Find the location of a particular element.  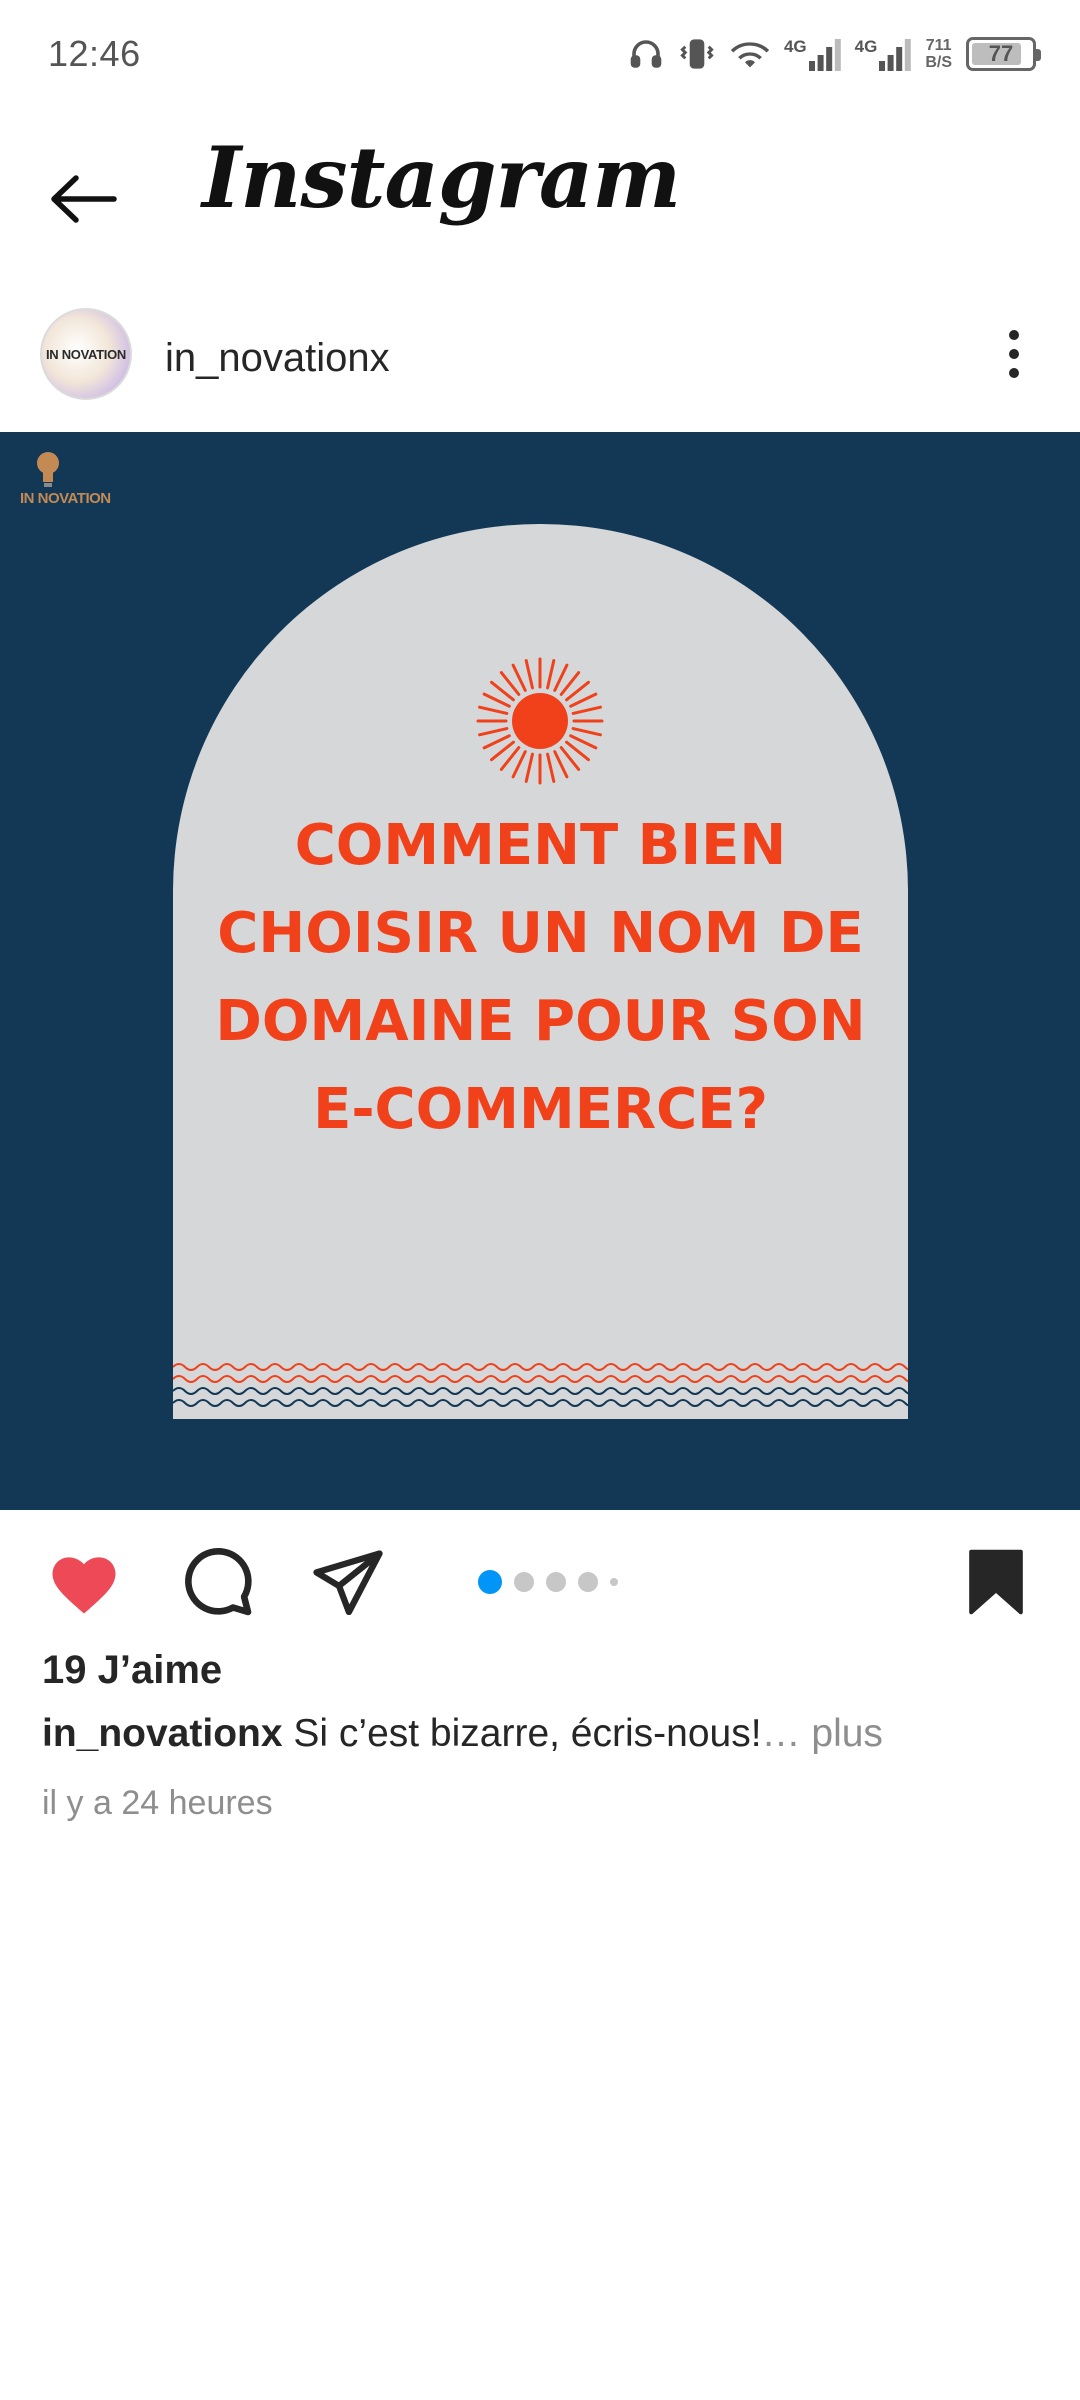

wifi-icon is located at coordinates (750, 55).